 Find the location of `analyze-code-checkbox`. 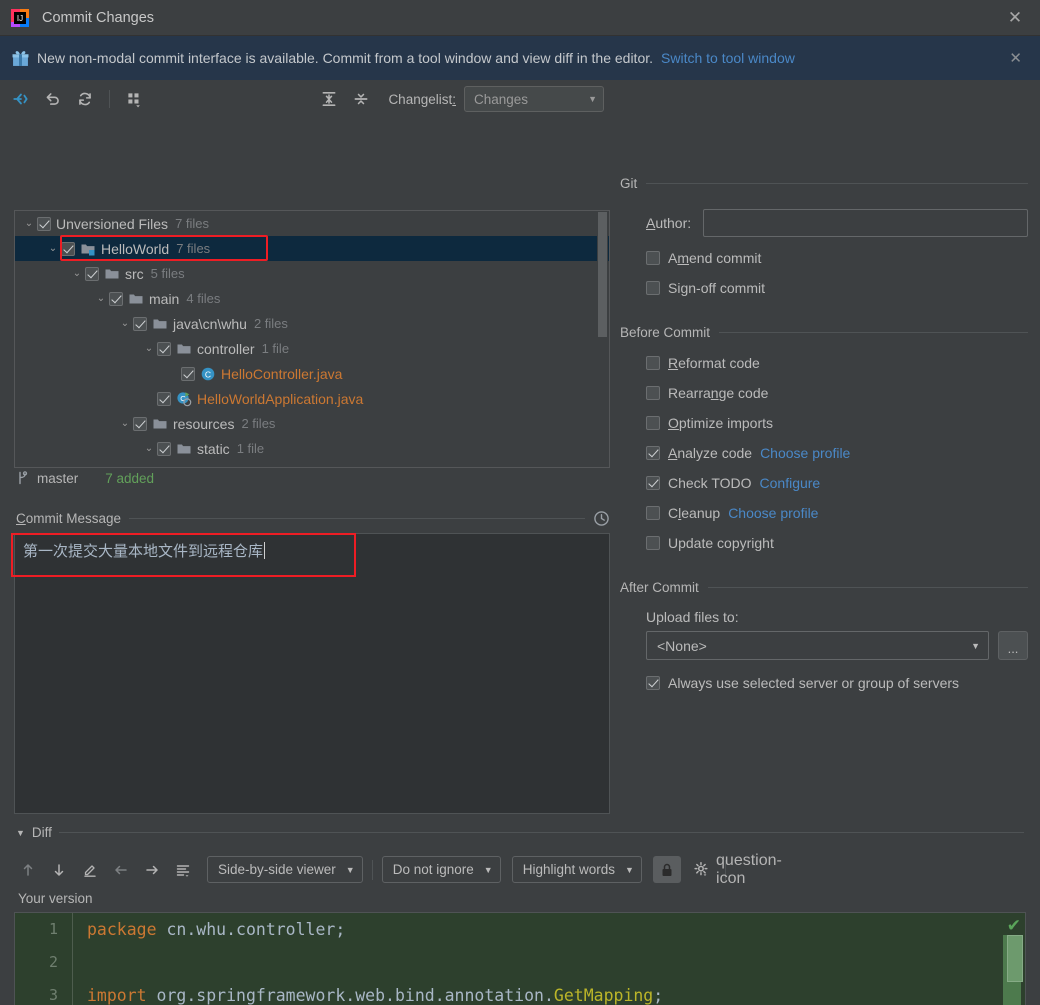

analyze-code-checkbox is located at coordinates (653, 453).